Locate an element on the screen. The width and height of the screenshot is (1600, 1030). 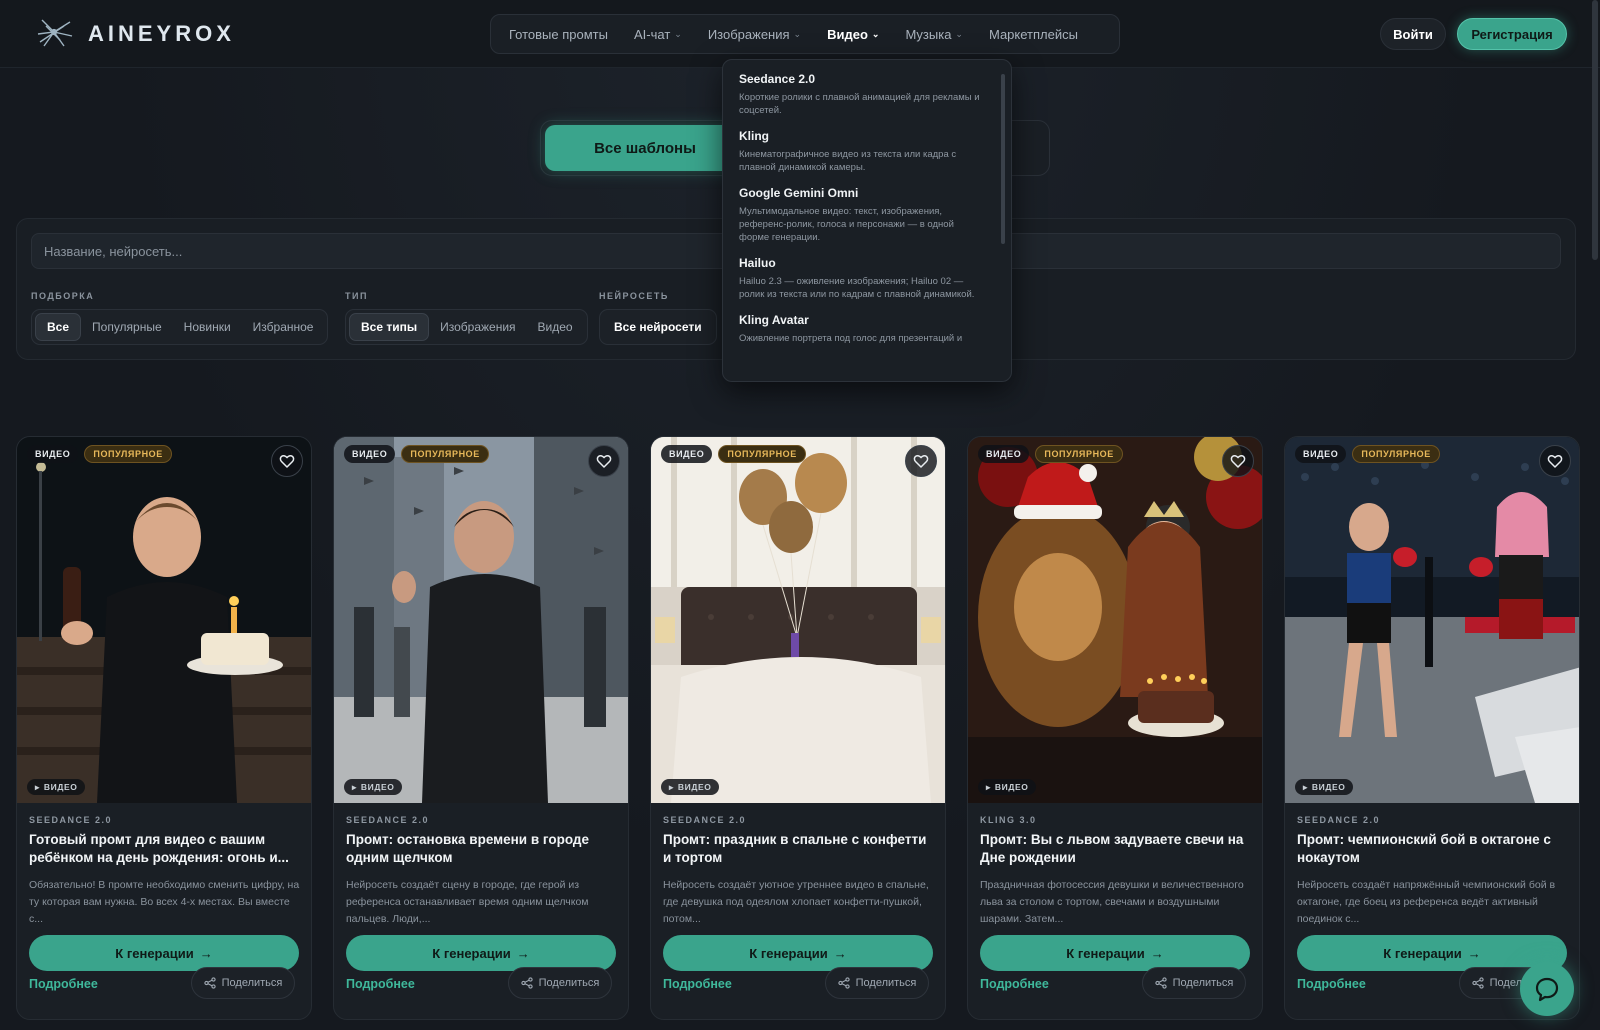
dropdown-item-title: Hailuo is located at coordinates (757, 263).